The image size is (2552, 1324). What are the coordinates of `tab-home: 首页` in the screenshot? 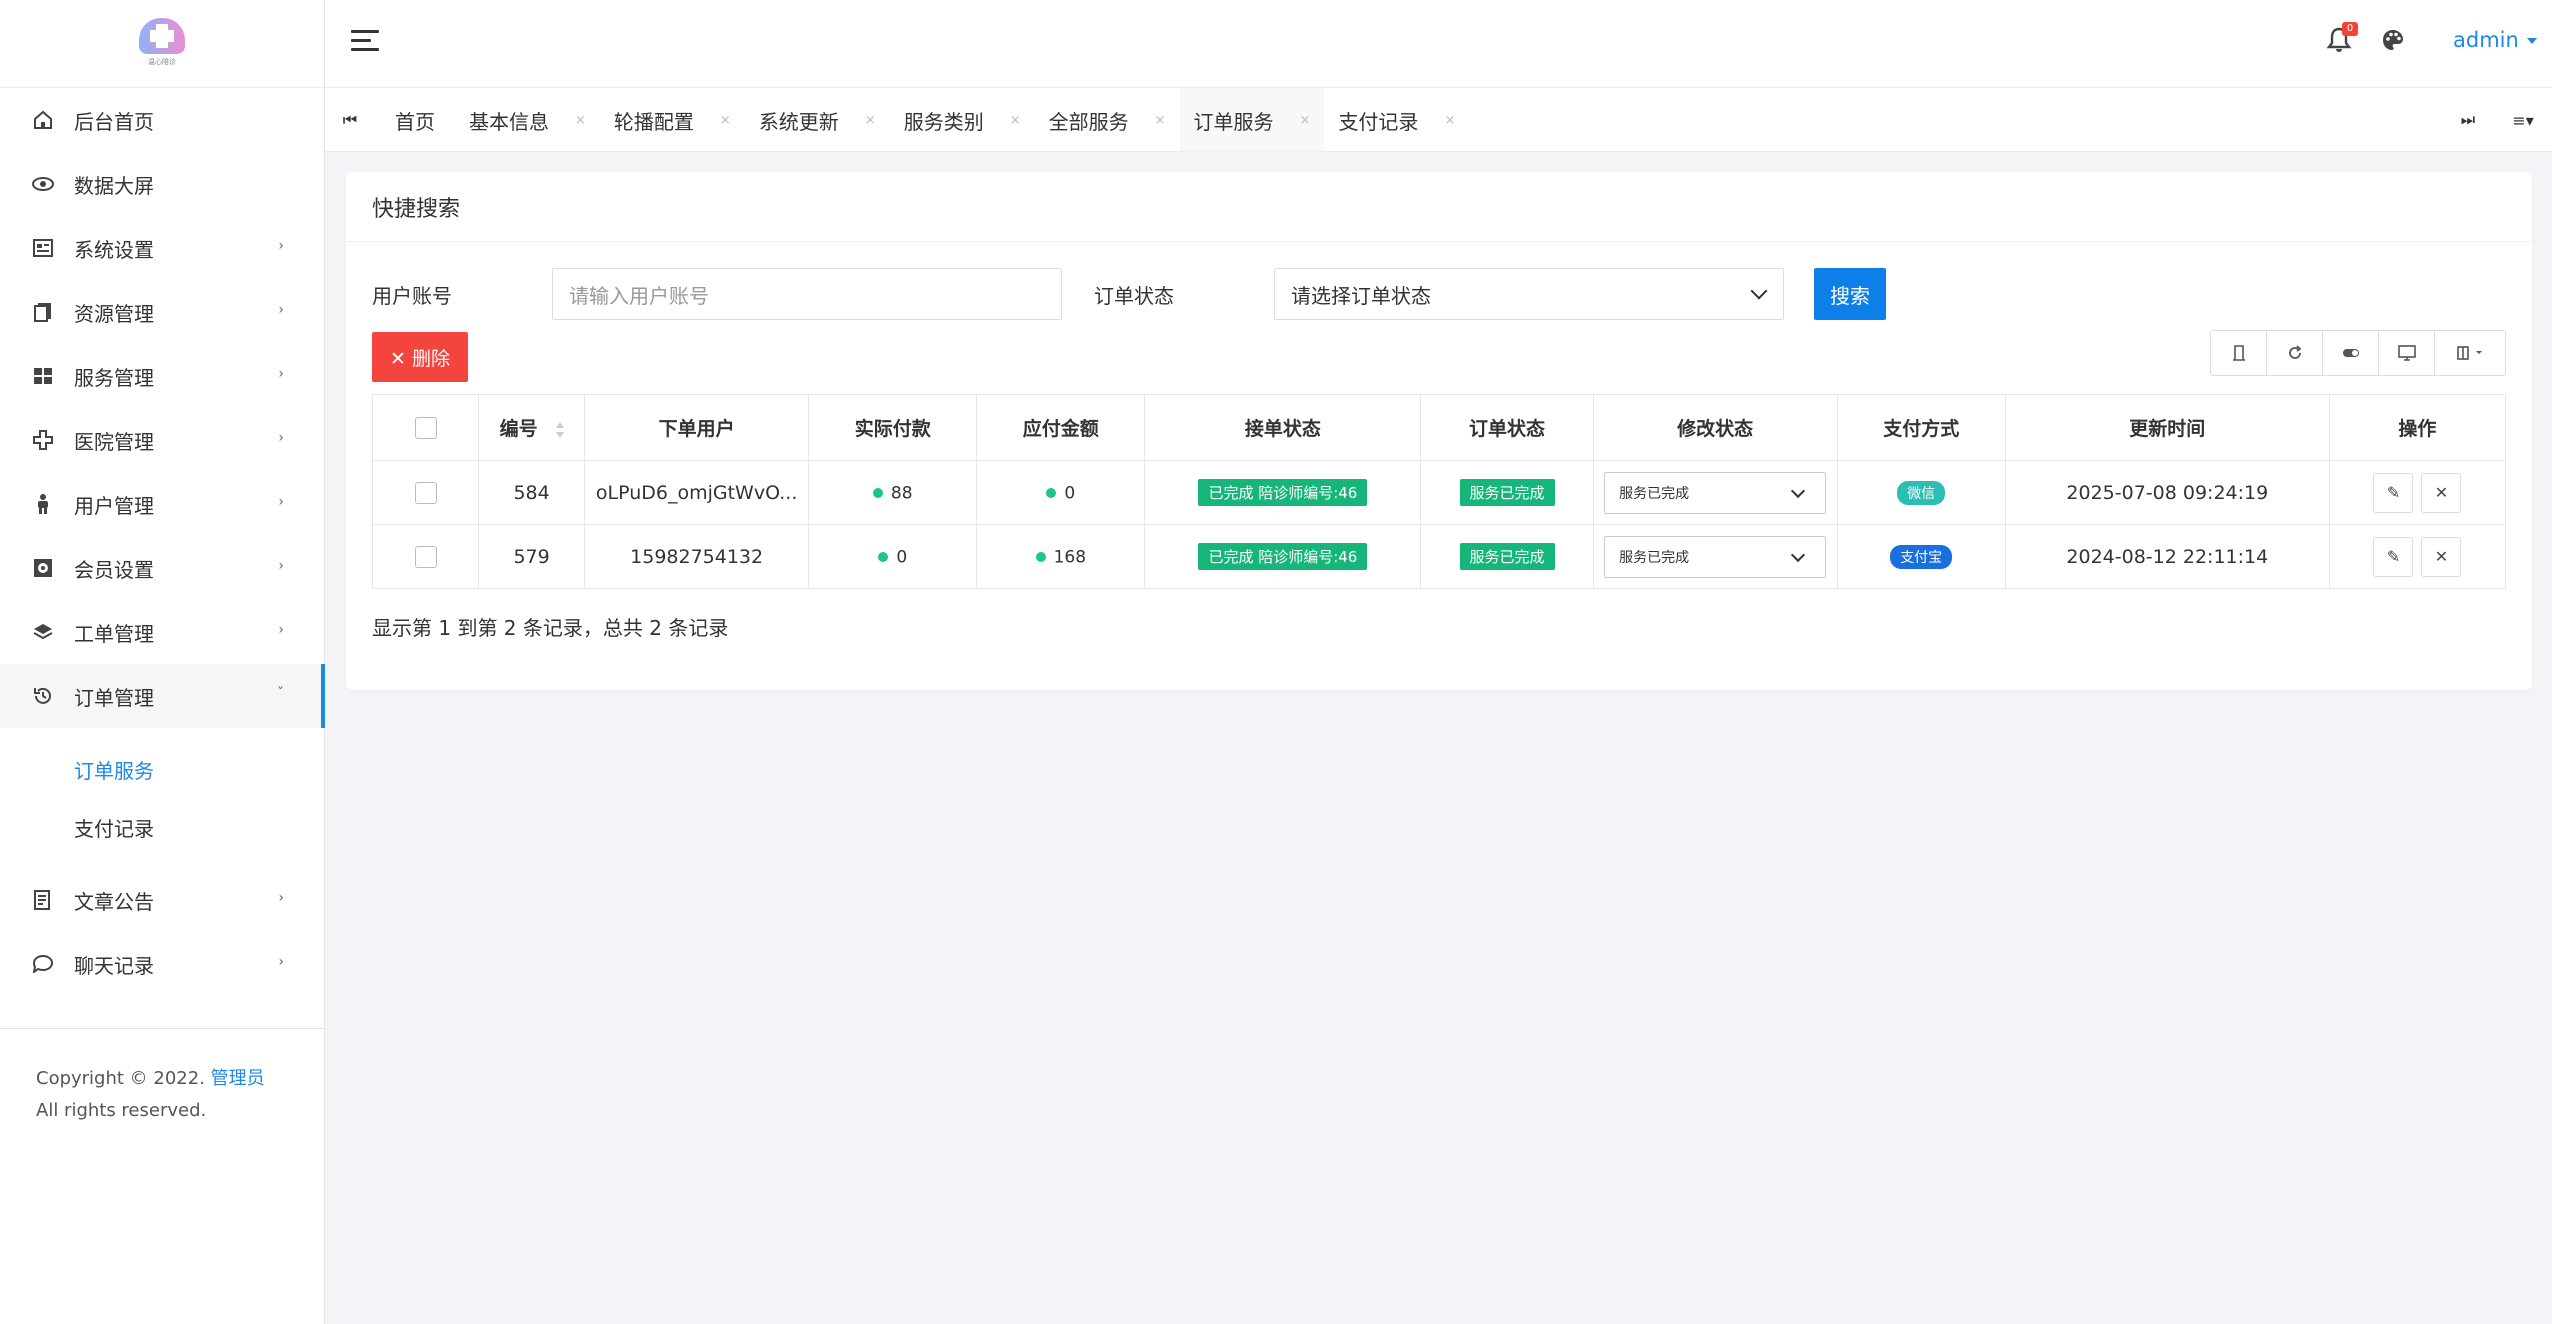 It's located at (415, 120).